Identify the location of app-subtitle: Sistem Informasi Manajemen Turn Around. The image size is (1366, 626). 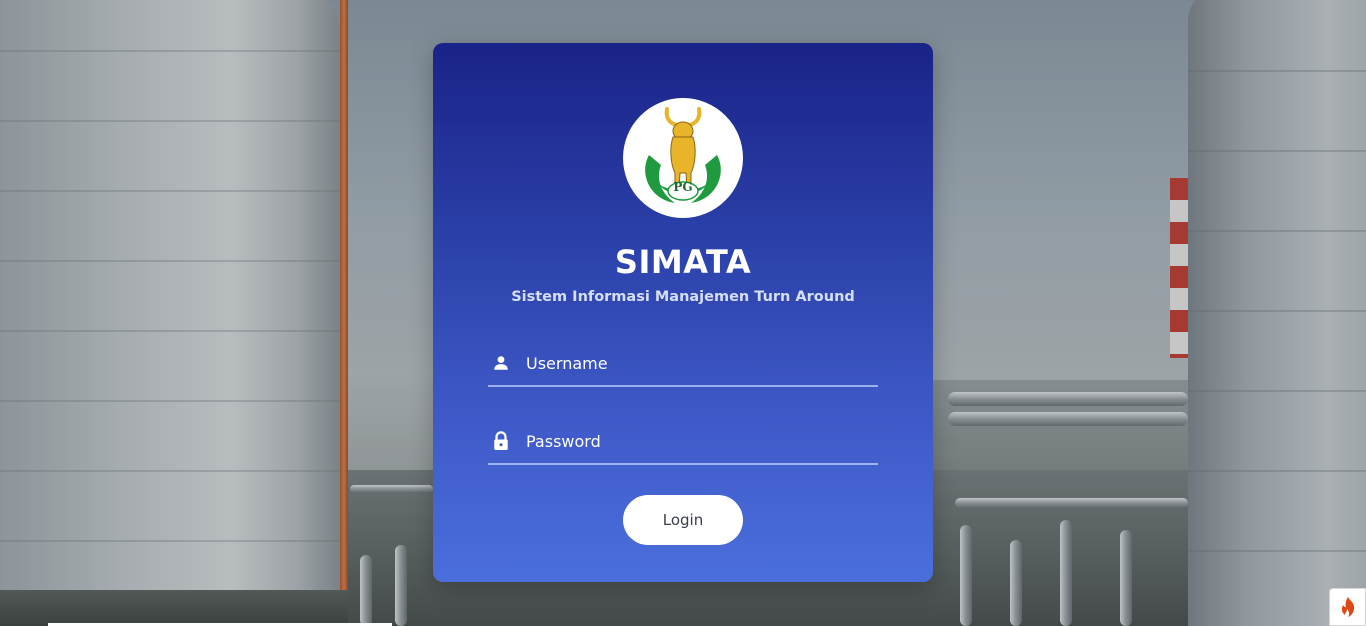
(683, 297).